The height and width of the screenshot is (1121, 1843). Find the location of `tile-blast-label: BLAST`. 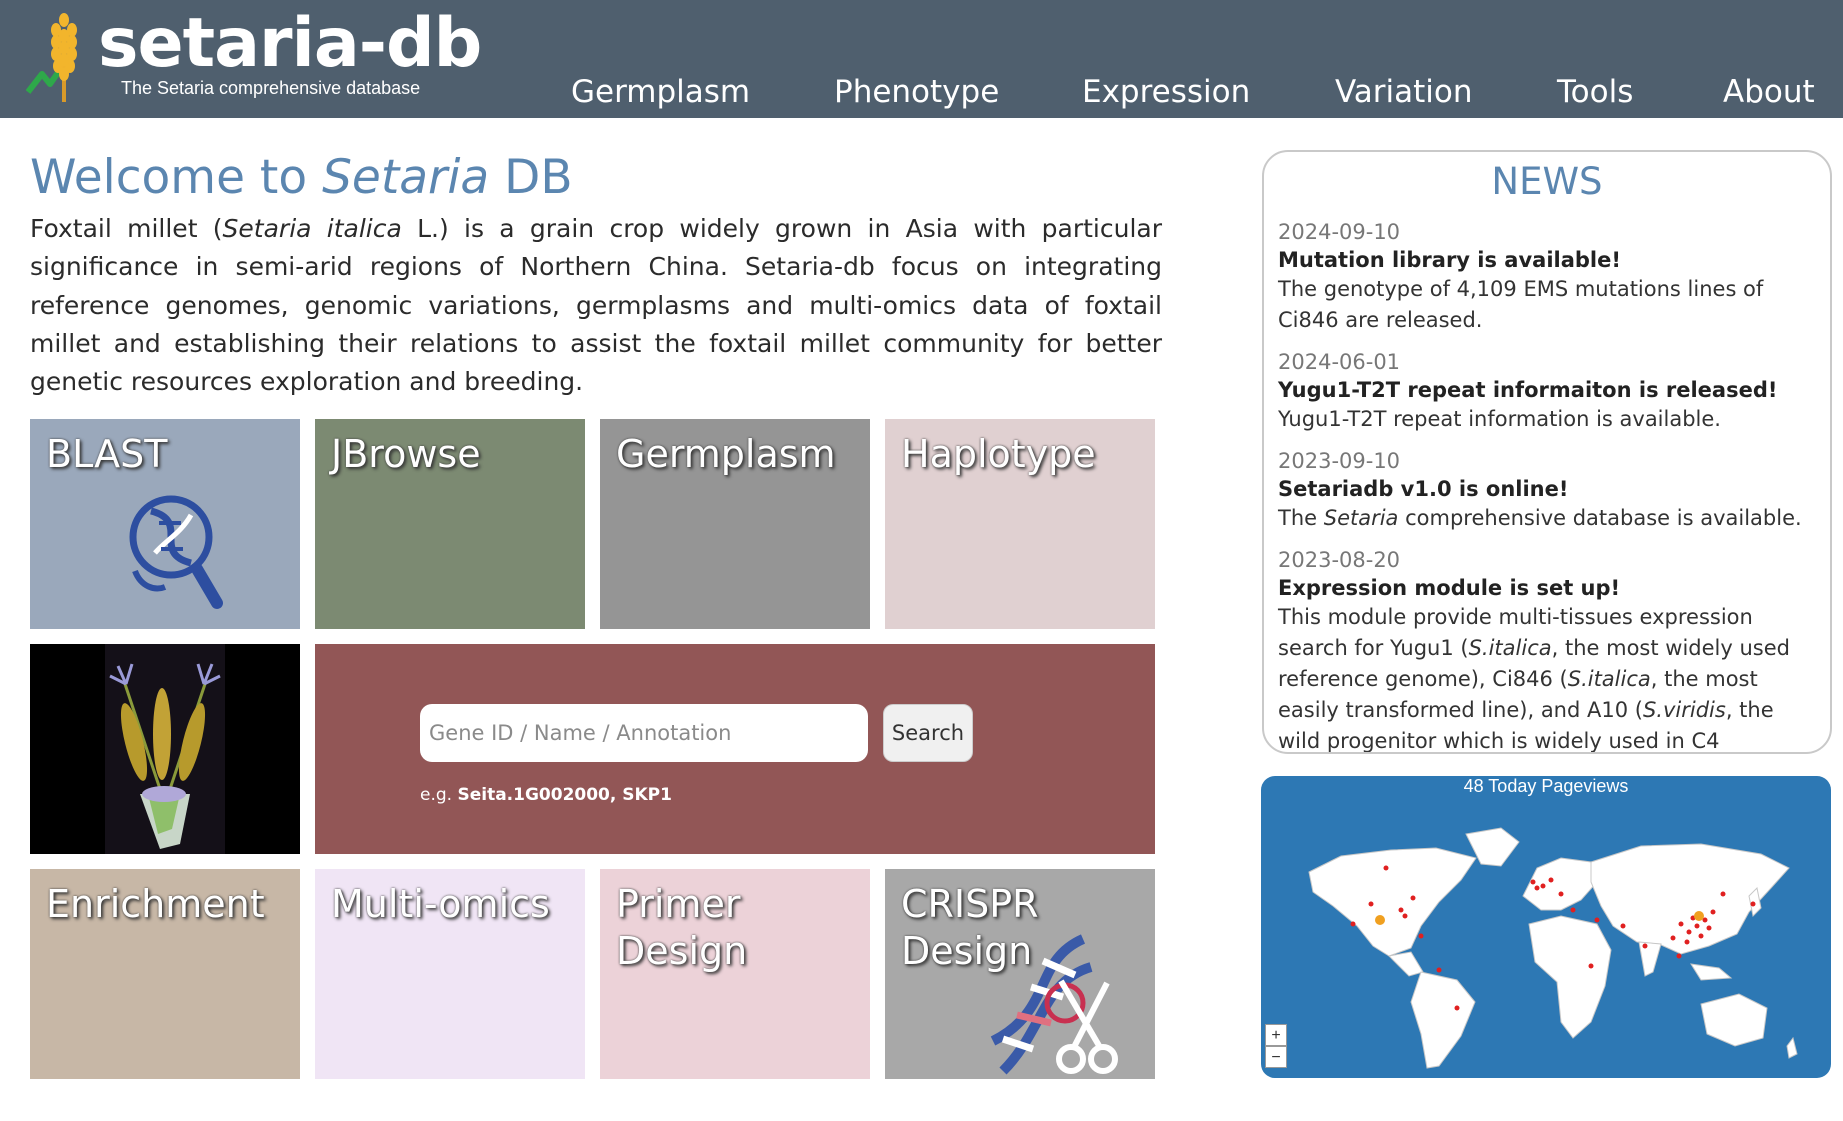

tile-blast-label: BLAST is located at coordinates (107, 454).